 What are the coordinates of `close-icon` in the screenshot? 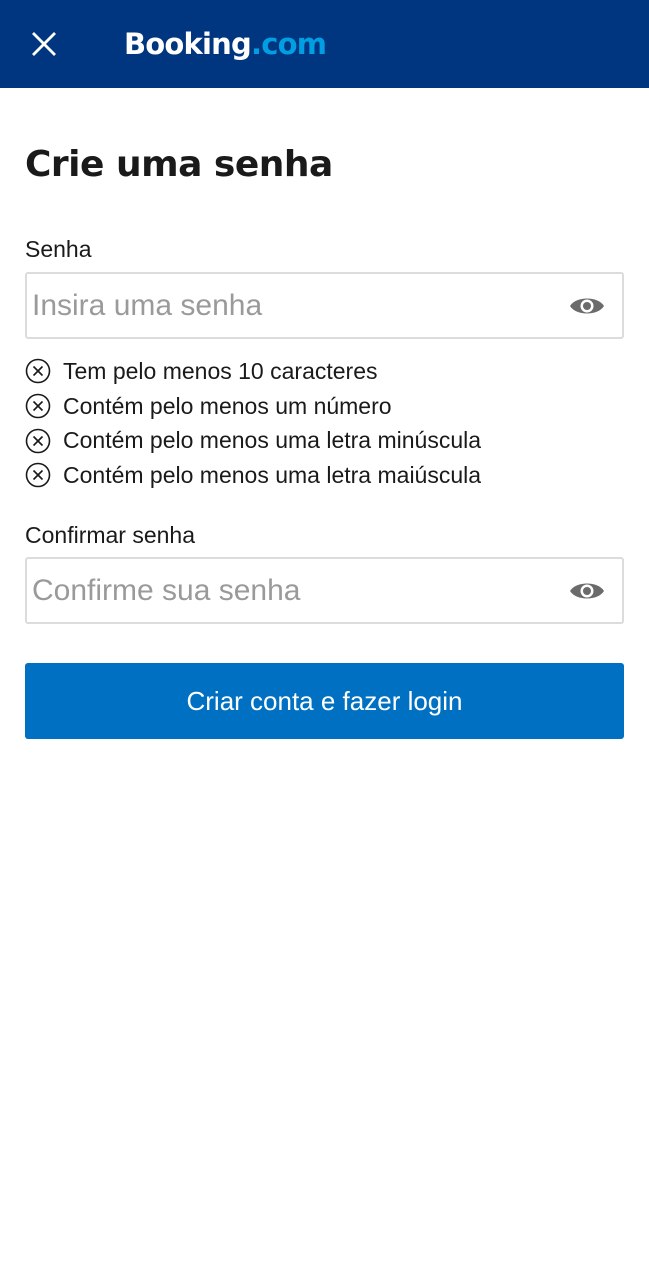 It's located at (44, 44).